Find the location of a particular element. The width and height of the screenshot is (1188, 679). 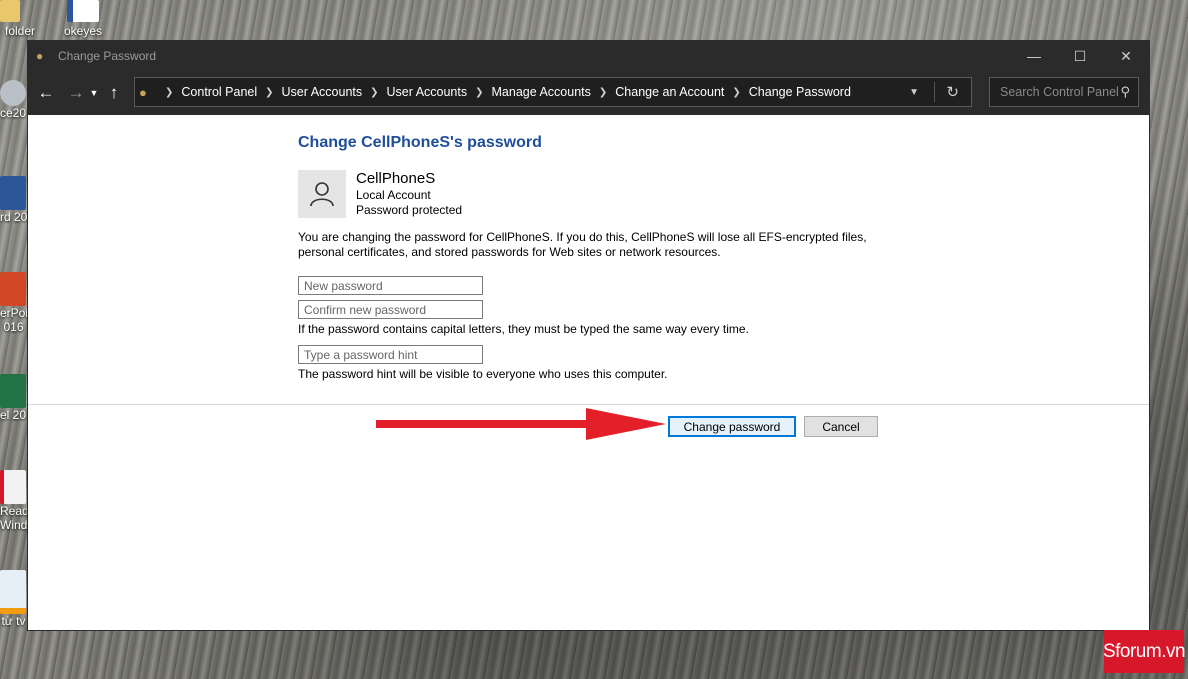

search-box: ⚲ is located at coordinates (1064, 92).